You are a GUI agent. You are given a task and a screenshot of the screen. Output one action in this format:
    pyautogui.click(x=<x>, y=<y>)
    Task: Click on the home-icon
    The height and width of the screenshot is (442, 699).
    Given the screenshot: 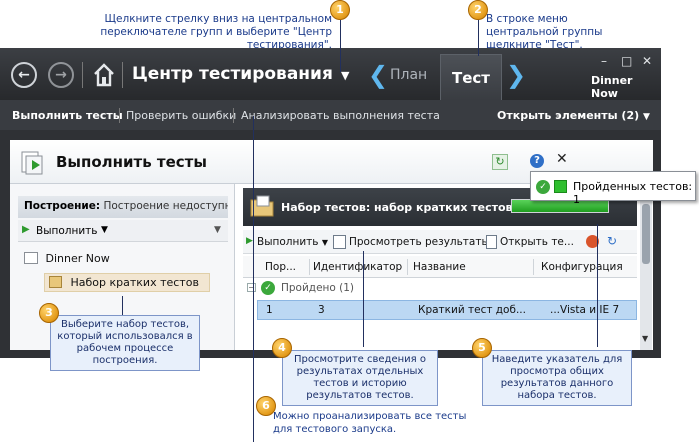 What is the action you would take?
    pyautogui.click(x=104, y=75)
    